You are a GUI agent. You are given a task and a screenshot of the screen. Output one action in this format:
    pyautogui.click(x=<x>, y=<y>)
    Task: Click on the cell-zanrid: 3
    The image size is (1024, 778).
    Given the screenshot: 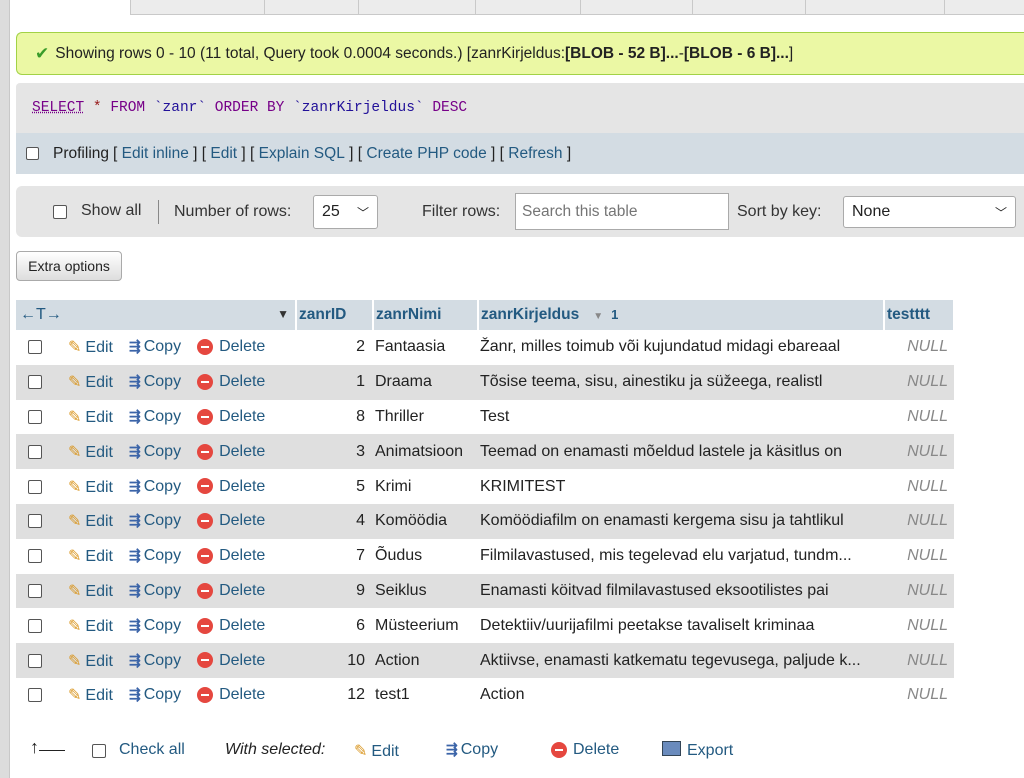 What is the action you would take?
    pyautogui.click(x=334, y=452)
    